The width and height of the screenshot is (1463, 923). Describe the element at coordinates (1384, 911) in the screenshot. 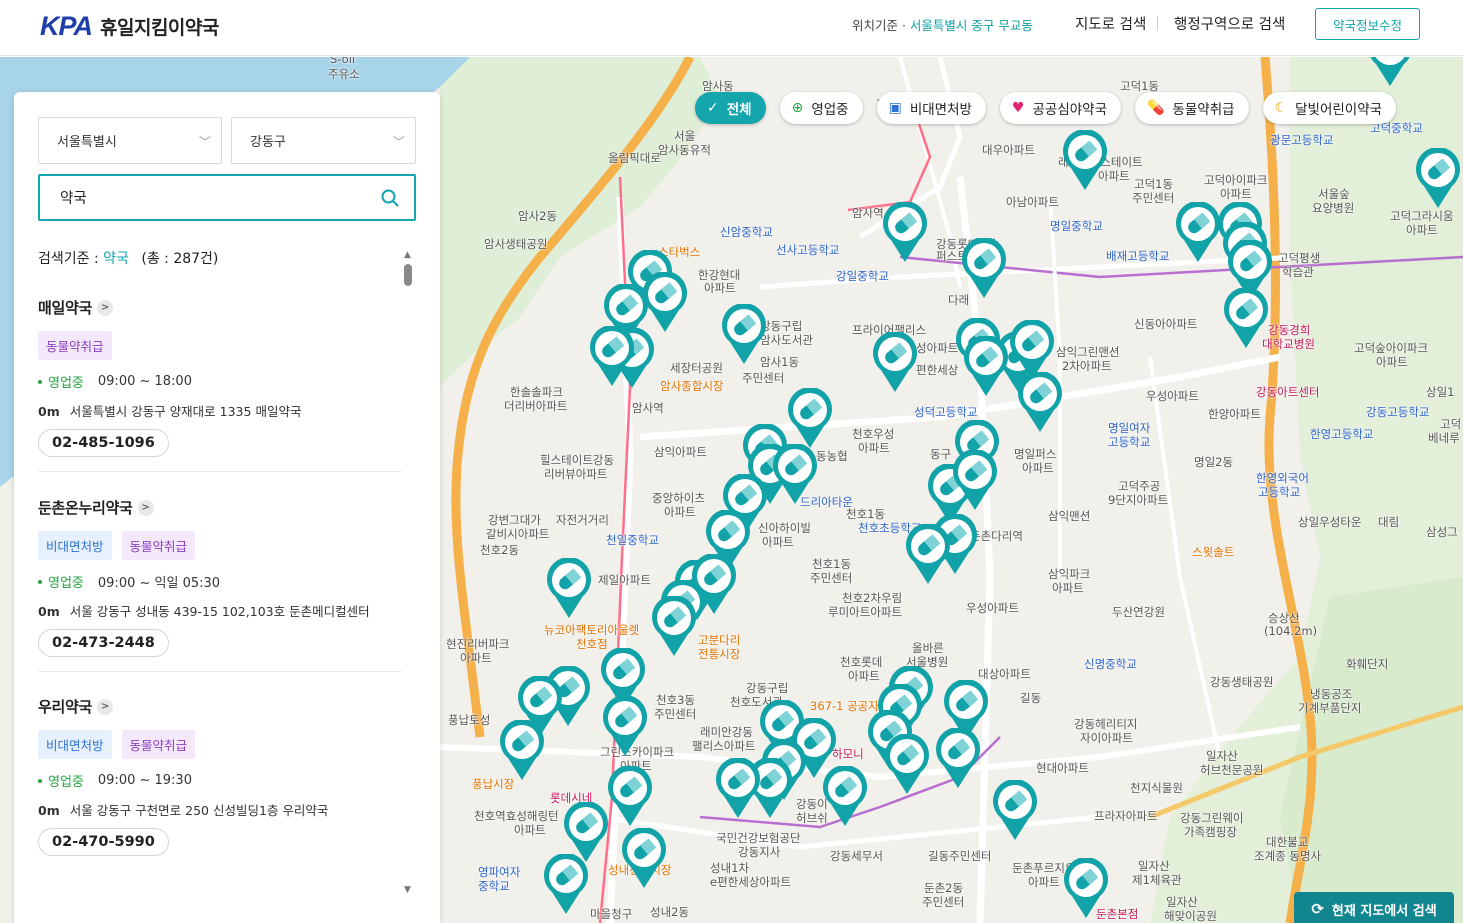

I see `search-current-map-label: 현재 지도에서 검색` at that location.